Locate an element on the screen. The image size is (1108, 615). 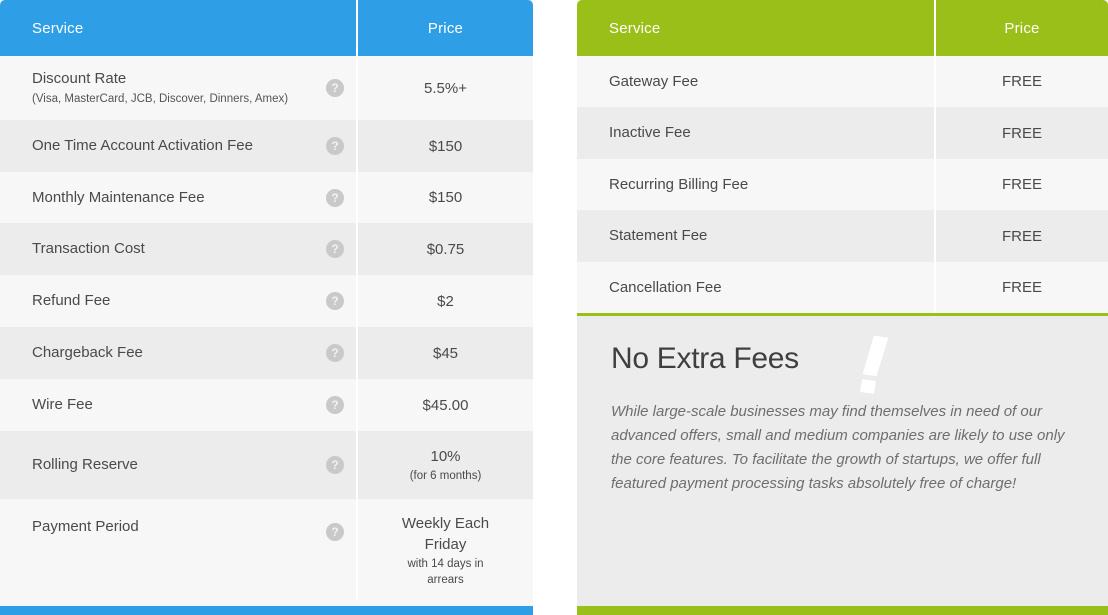
table-row: Statement Fee FREE is located at coordinates (842, 236).